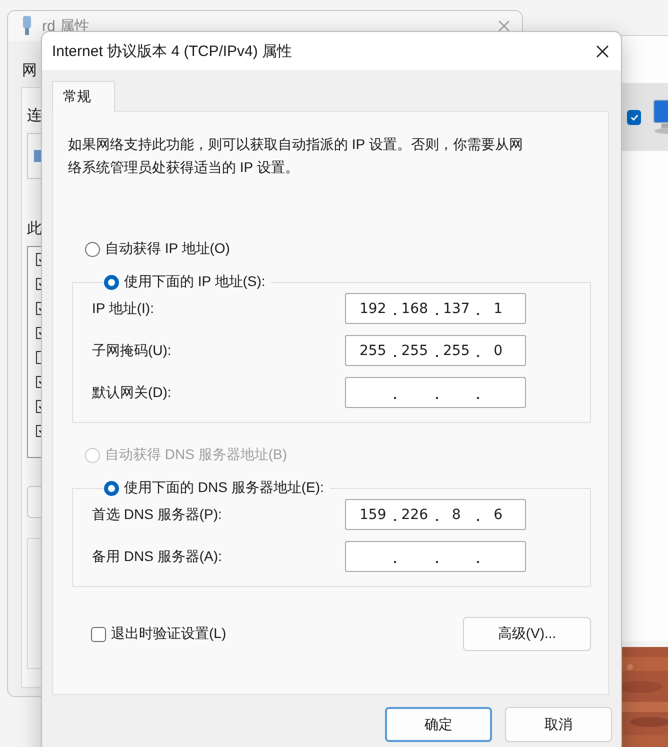  I want to click on list-item, so click(644, 117).